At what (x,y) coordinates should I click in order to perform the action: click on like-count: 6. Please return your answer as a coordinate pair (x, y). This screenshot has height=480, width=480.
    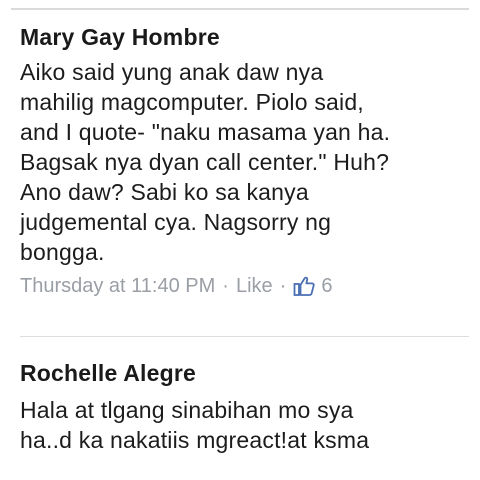
    Looking at the image, I should click on (326, 286).